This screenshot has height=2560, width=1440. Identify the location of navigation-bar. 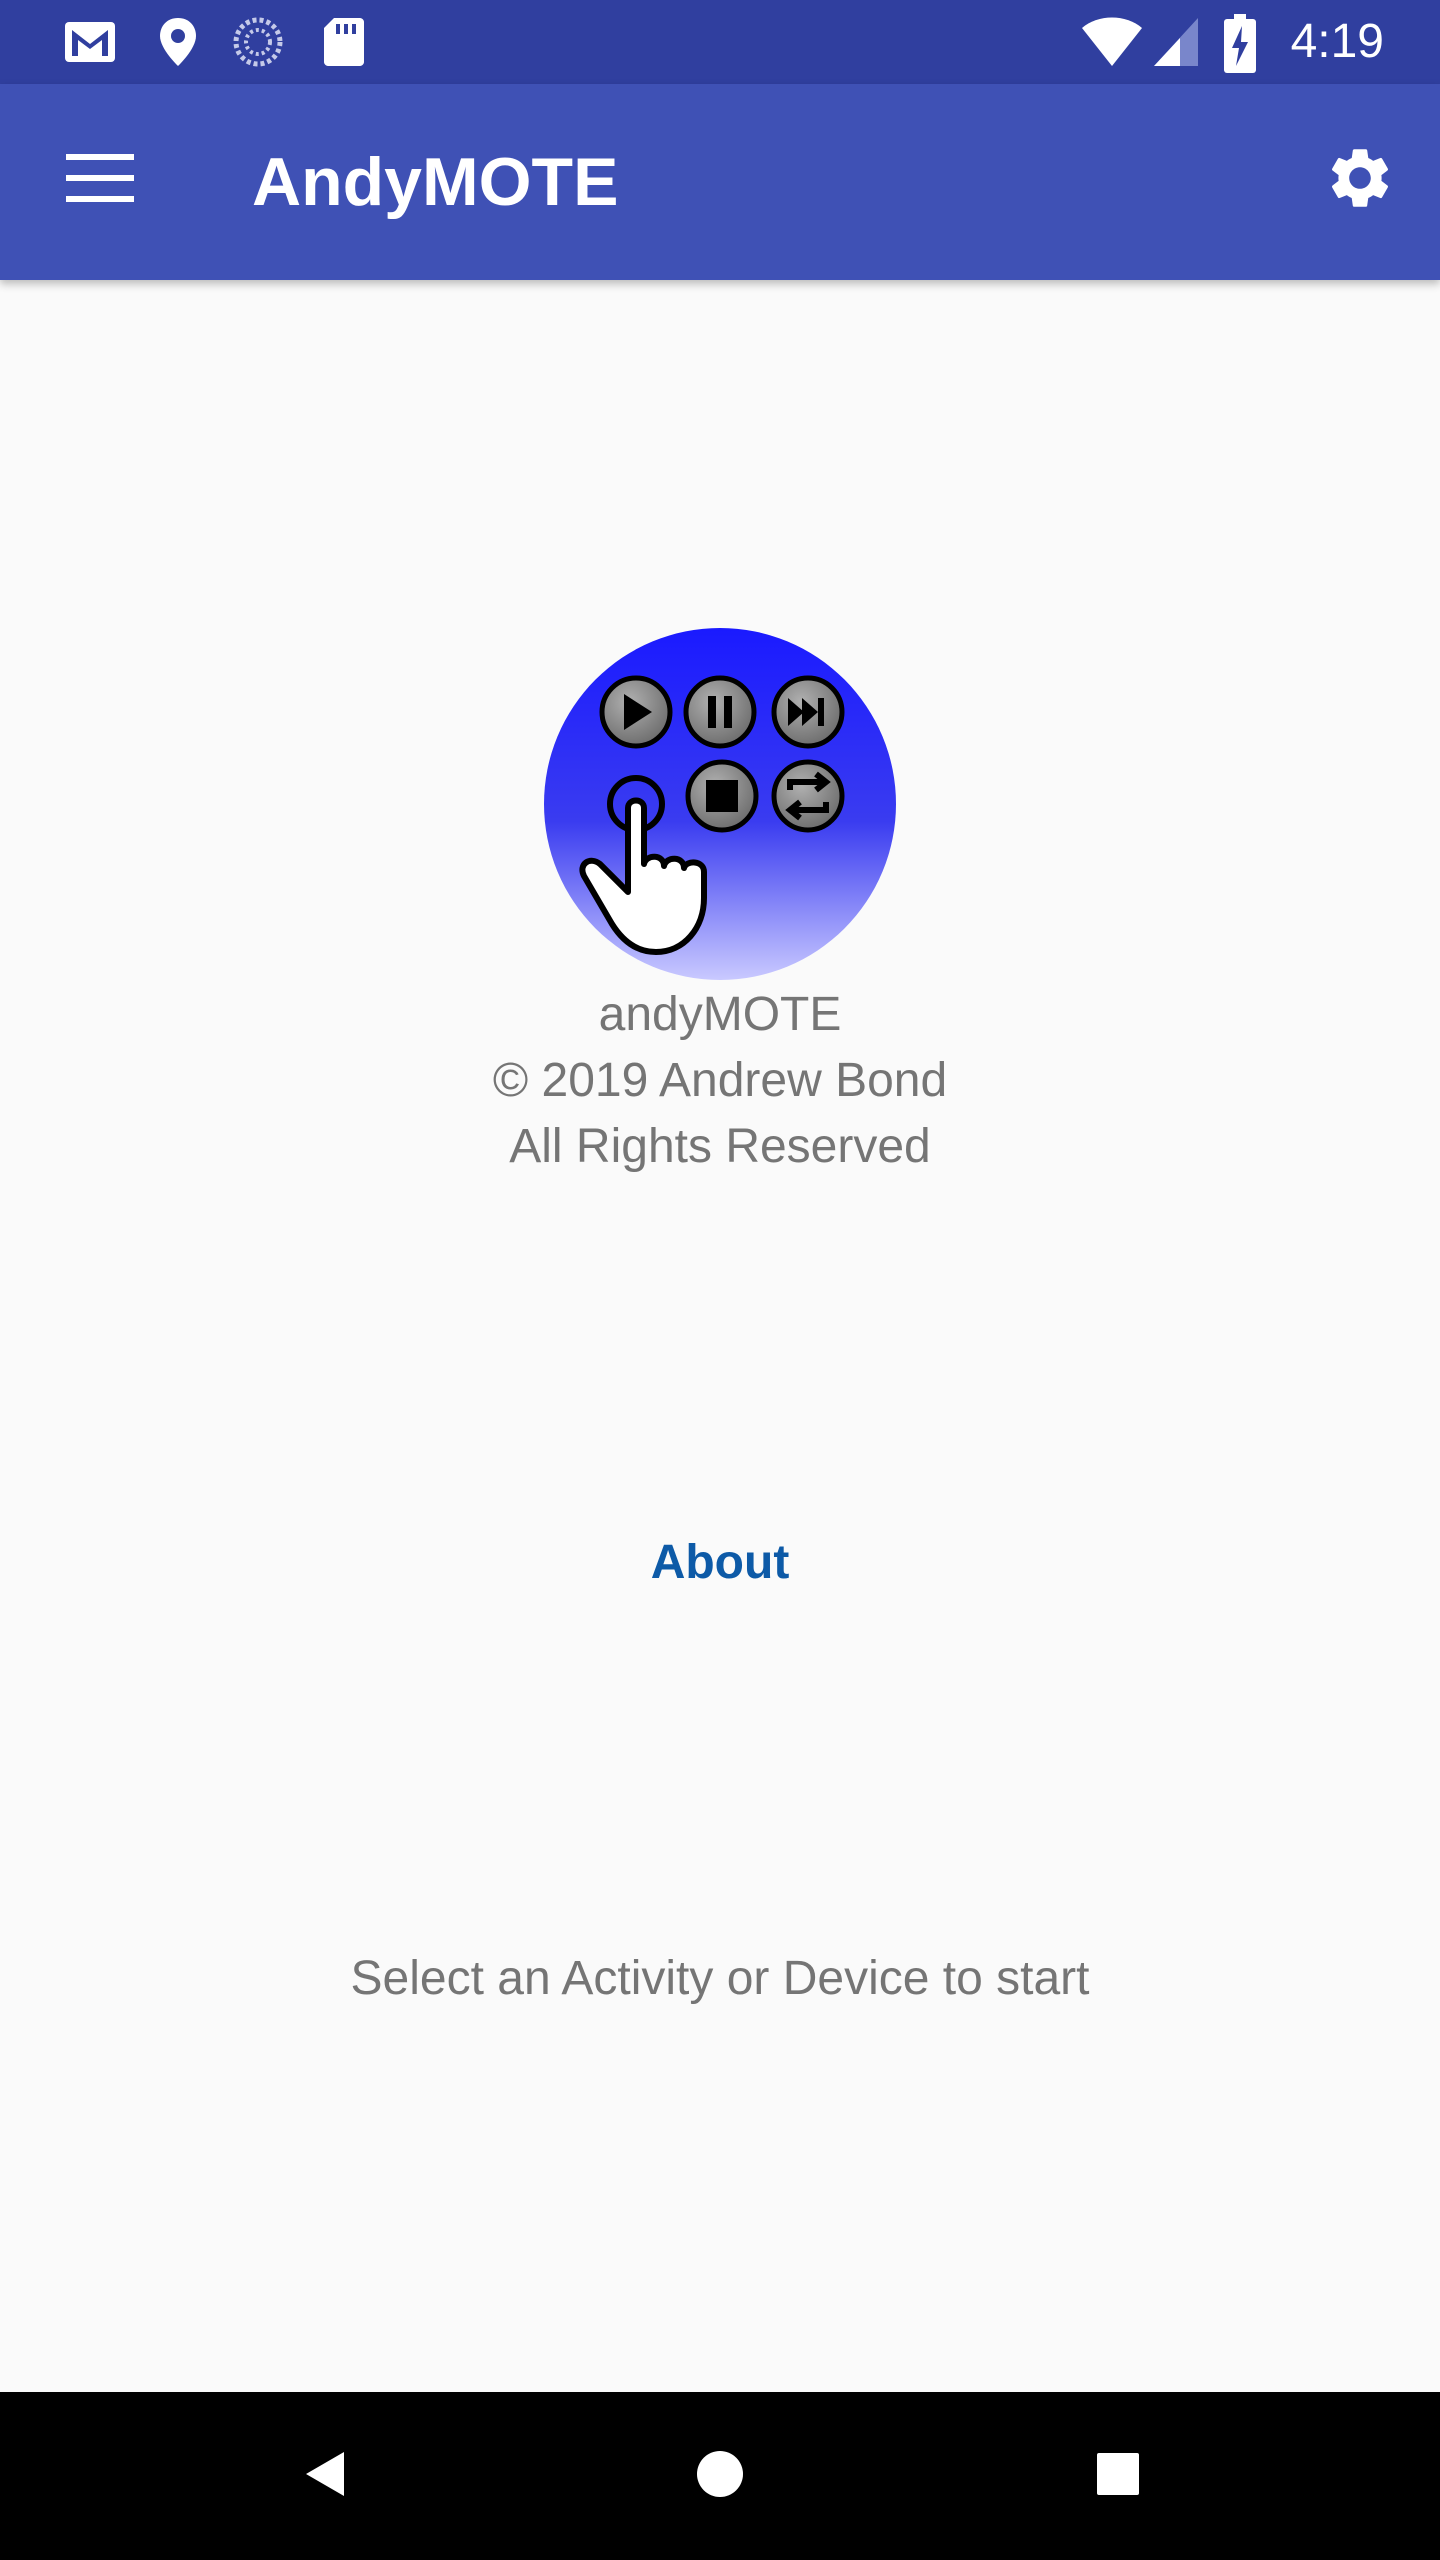
(720, 2476).